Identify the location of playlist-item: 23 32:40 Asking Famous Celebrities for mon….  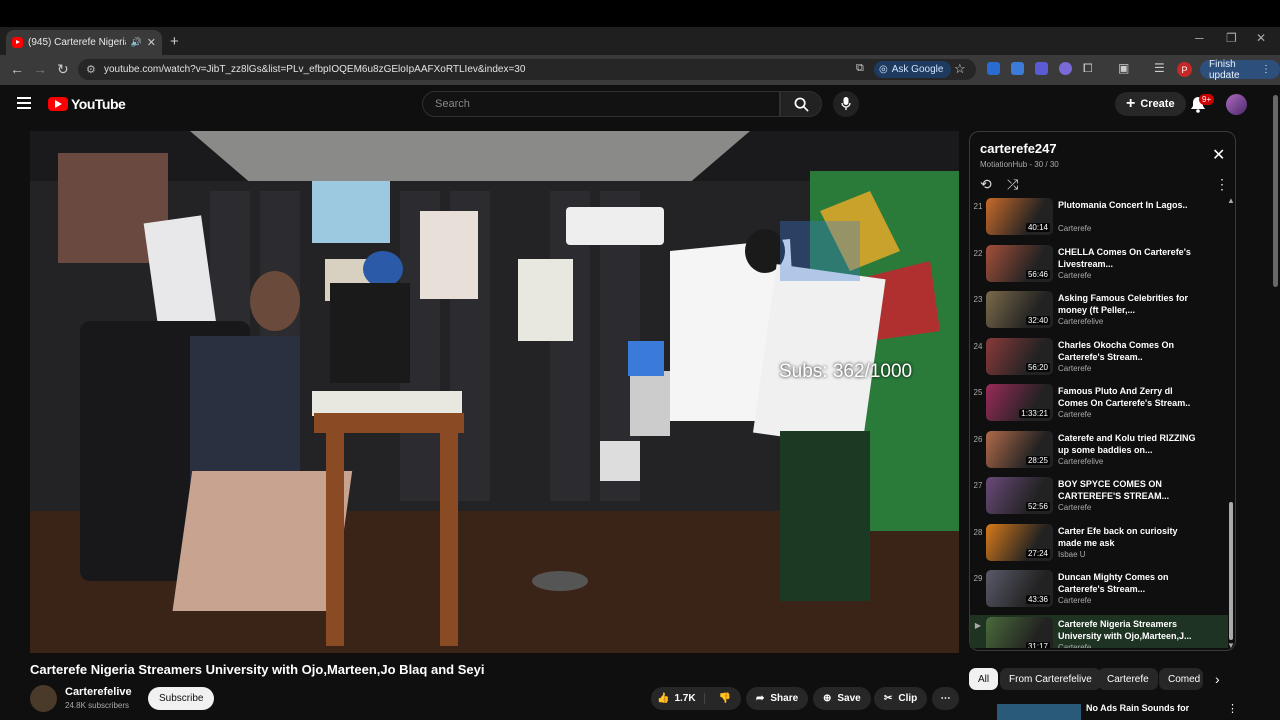
(1099, 312).